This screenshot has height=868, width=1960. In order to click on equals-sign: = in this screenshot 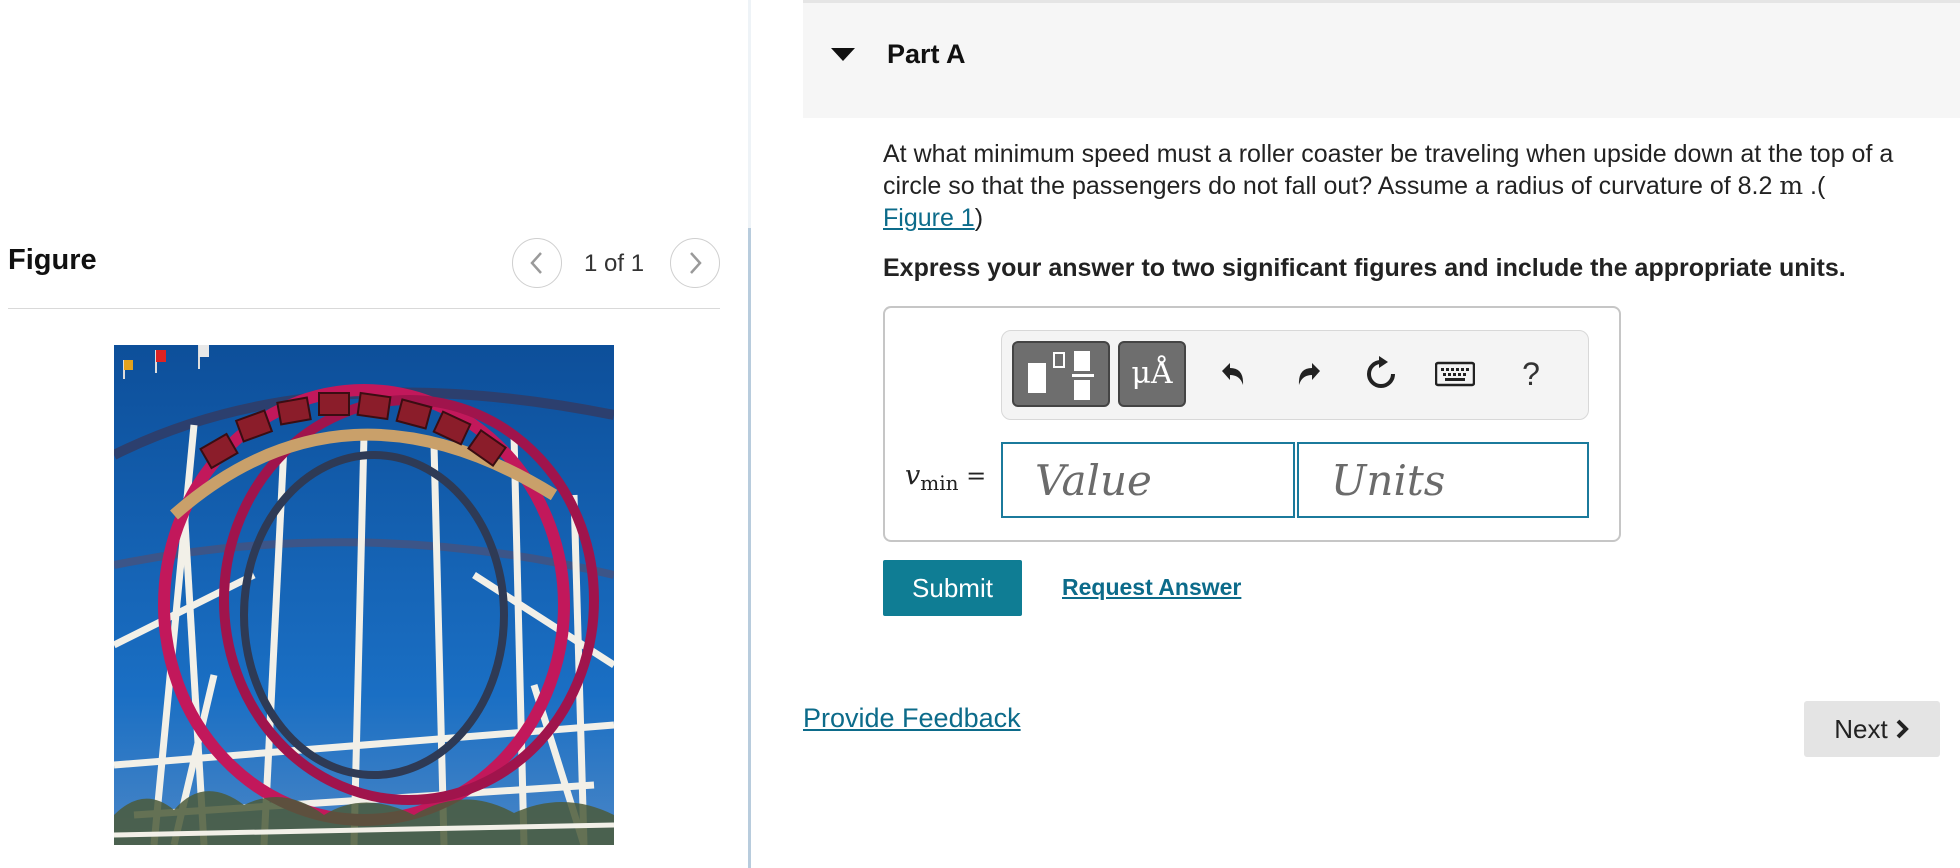, I will do `click(976, 476)`.